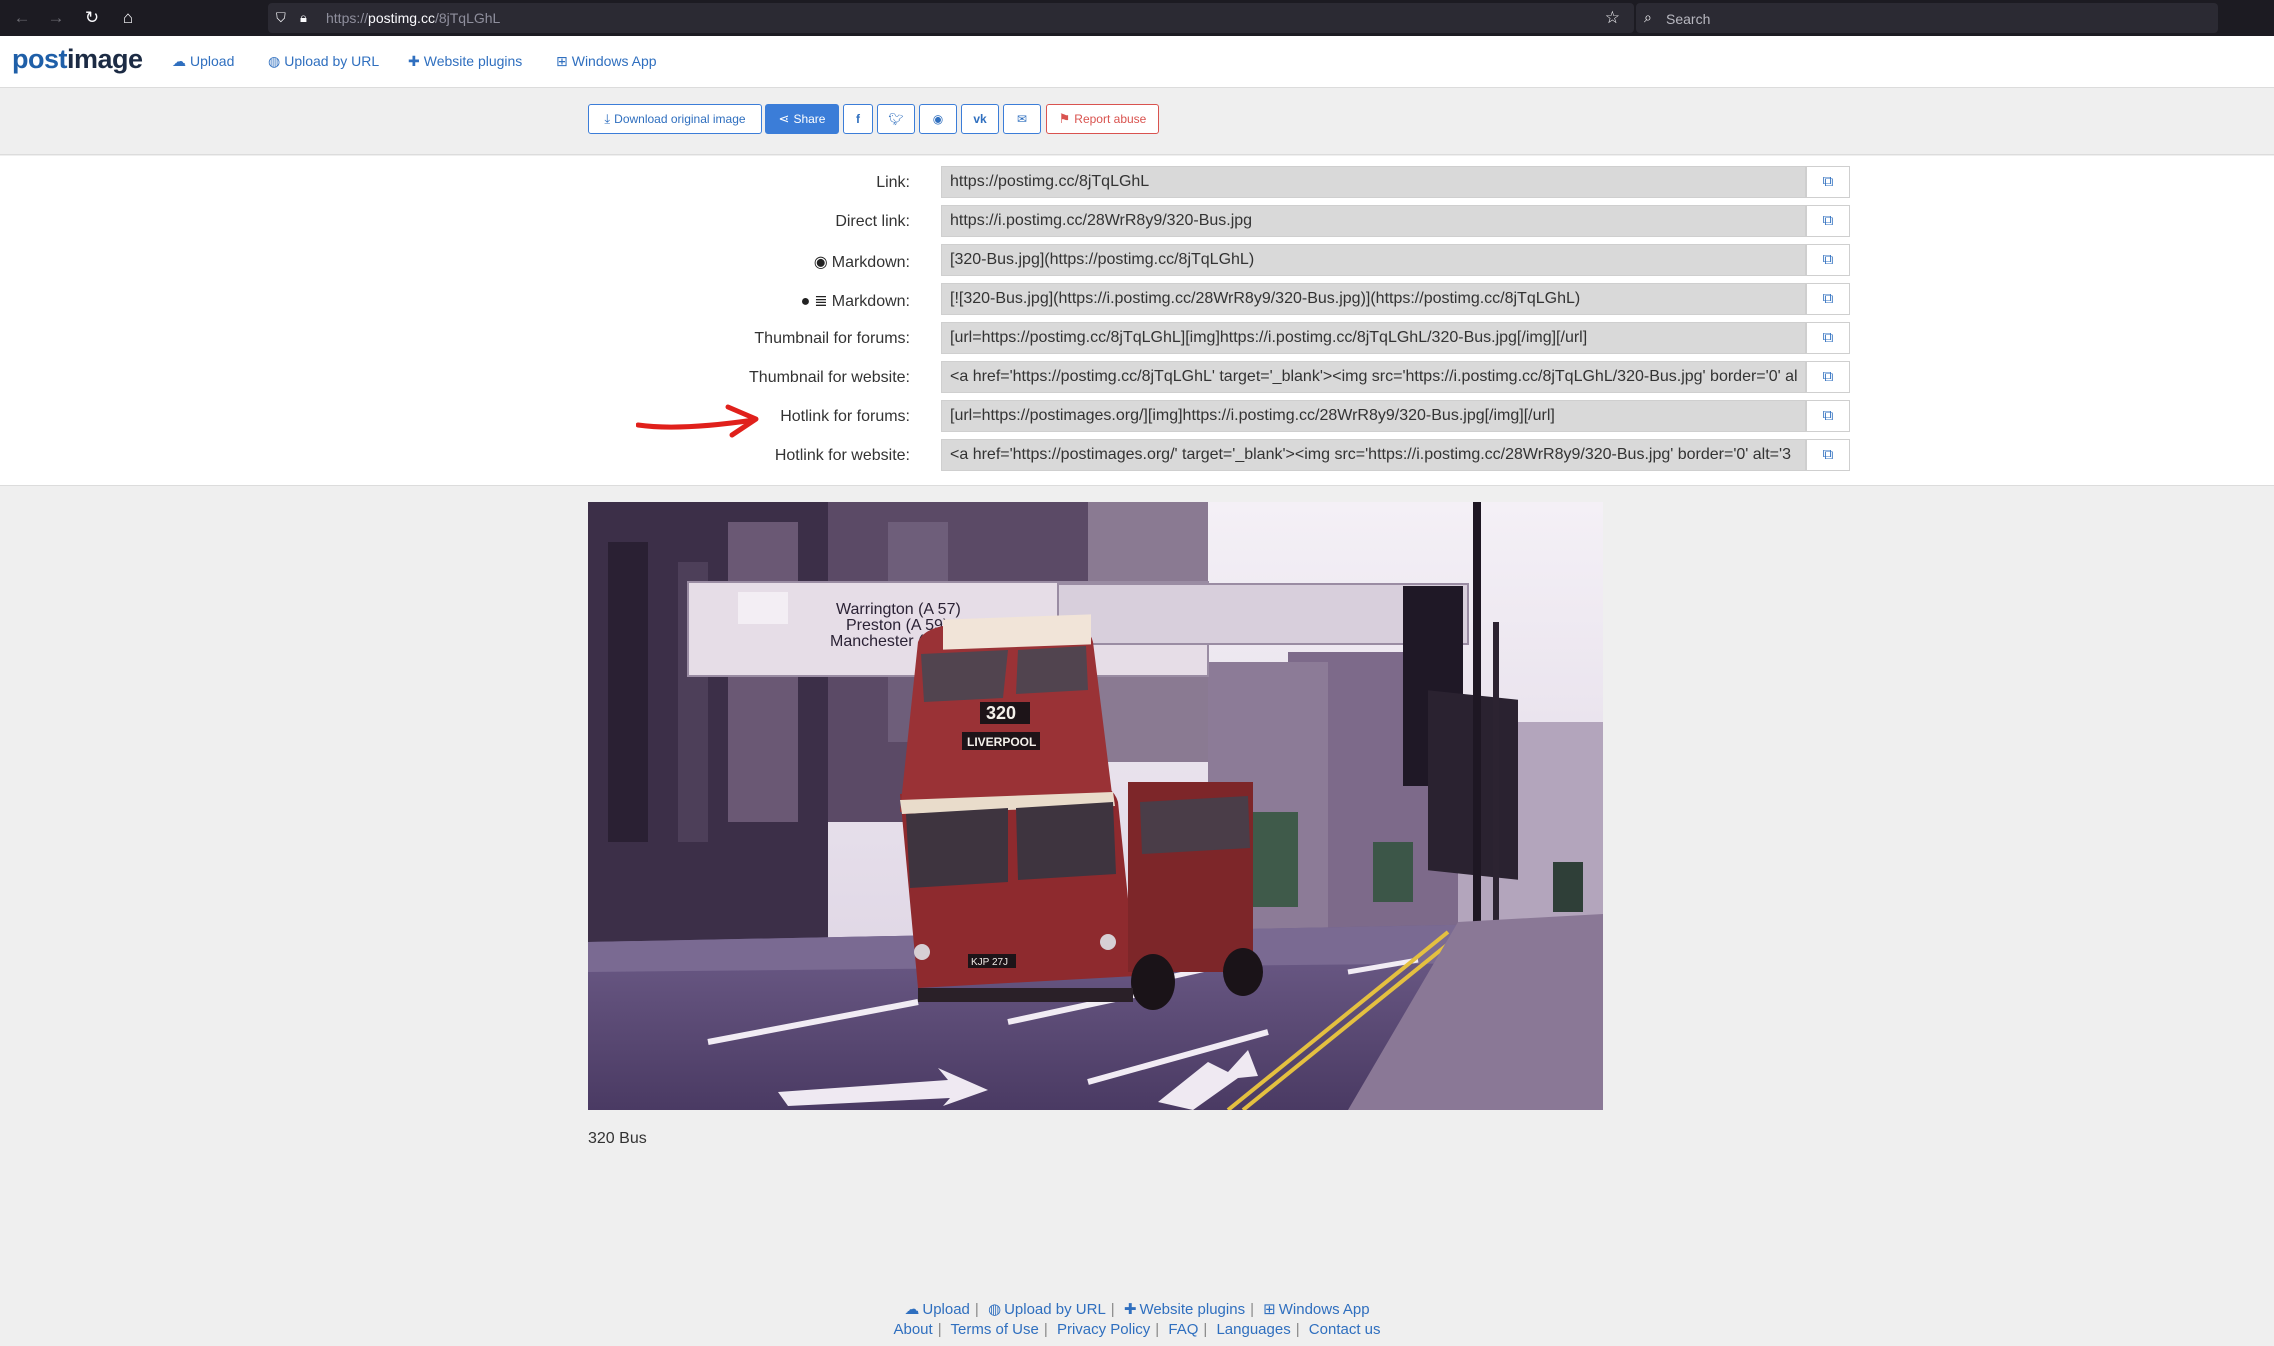 This screenshot has width=2274, height=1346. Describe the element at coordinates (1183, 1329) in the screenshot. I see `footer-faq-link: FAQ` at that location.